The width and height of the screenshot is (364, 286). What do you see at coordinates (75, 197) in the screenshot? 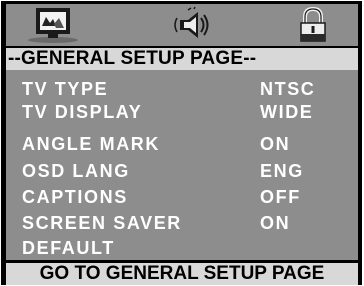
I see `menu-item-label: CAPTIONS` at bounding box center [75, 197].